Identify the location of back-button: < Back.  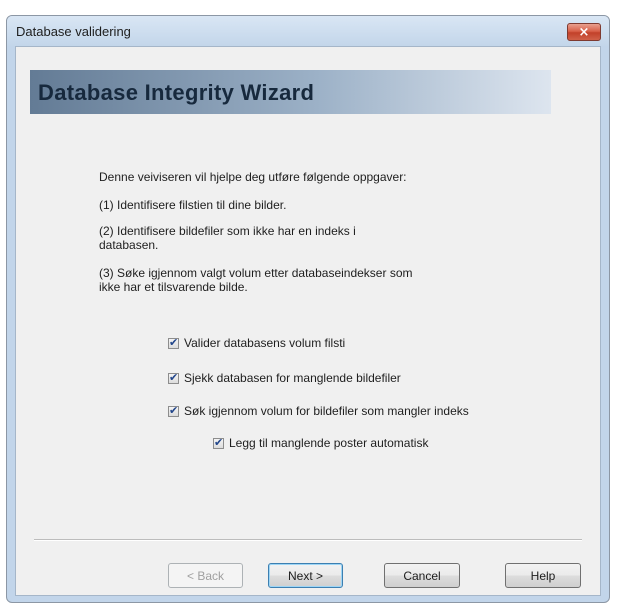
(205, 575).